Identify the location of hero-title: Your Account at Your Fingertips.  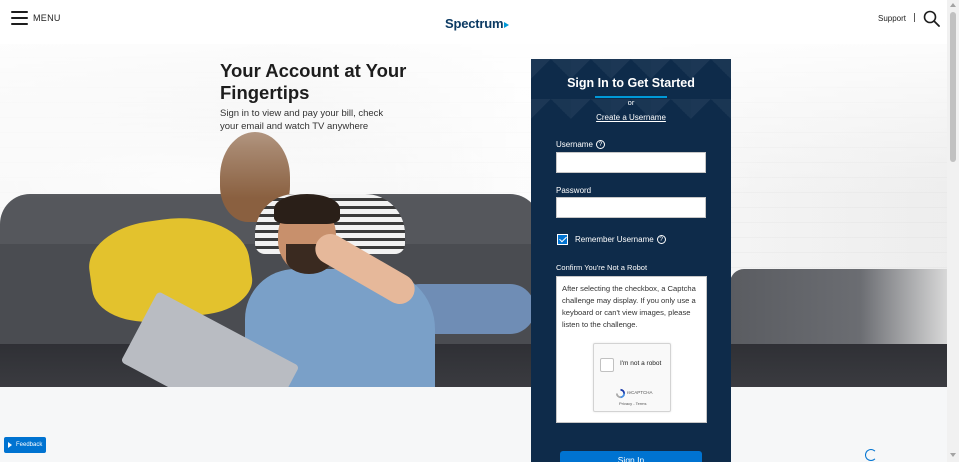
(313, 81).